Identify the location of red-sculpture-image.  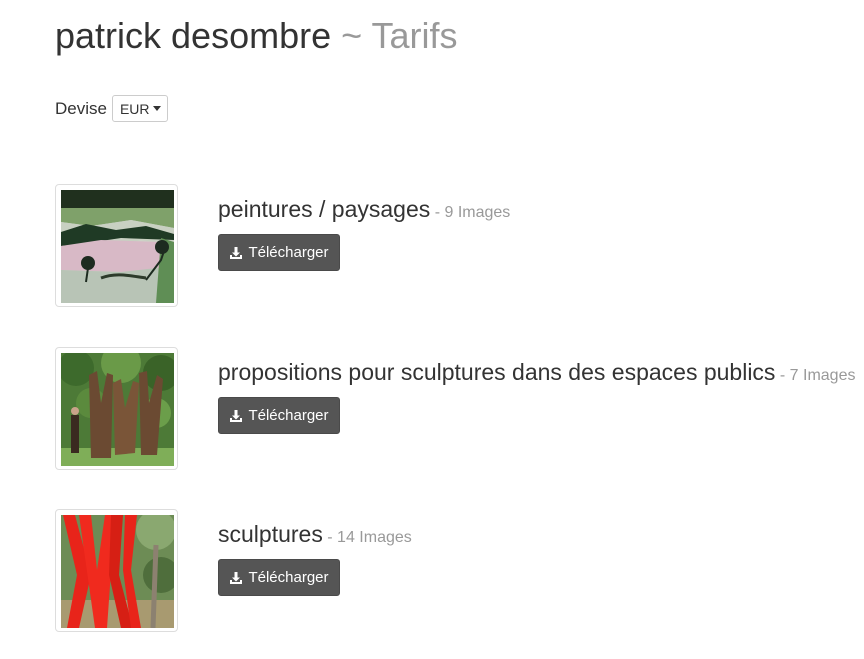
(117, 571).